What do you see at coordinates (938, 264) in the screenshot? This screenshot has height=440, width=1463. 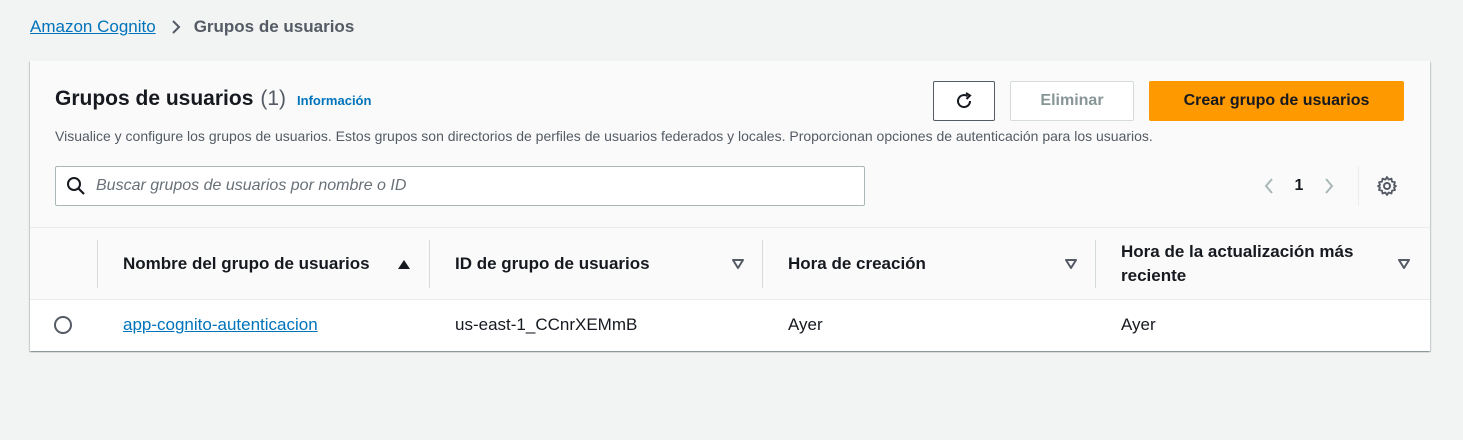 I see `column-header-created: Hora de creación` at bounding box center [938, 264].